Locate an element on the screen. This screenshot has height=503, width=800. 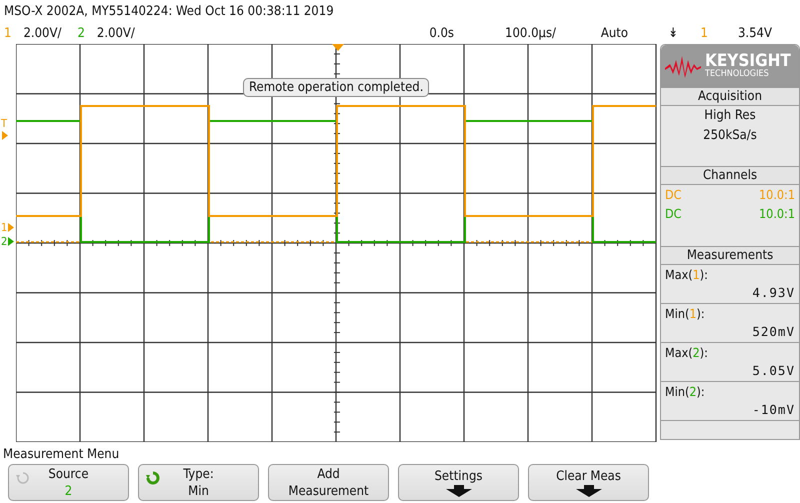
menu-title: Measurement Menu is located at coordinates (61, 454).